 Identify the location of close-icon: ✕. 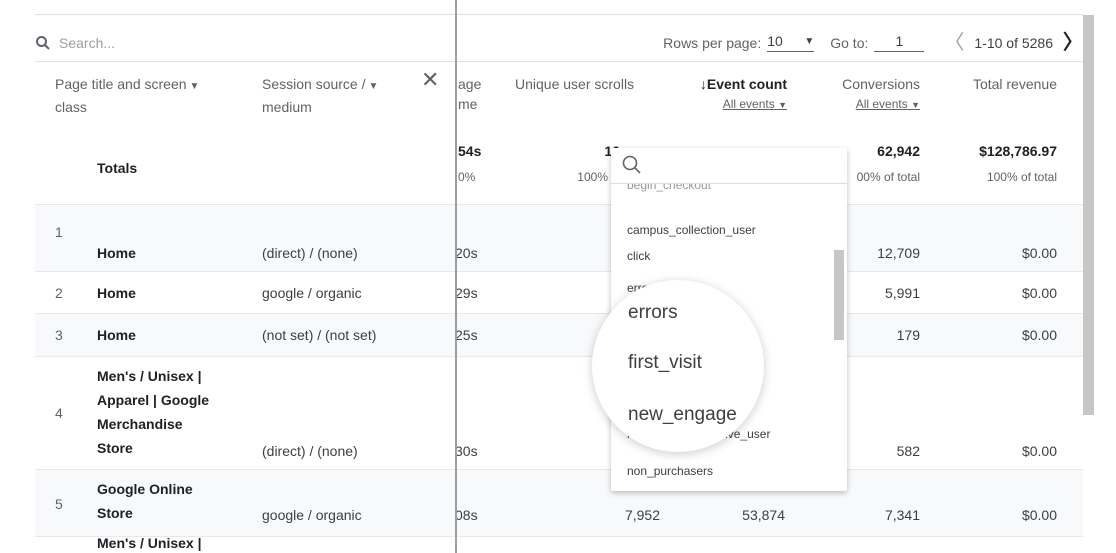
(430, 80).